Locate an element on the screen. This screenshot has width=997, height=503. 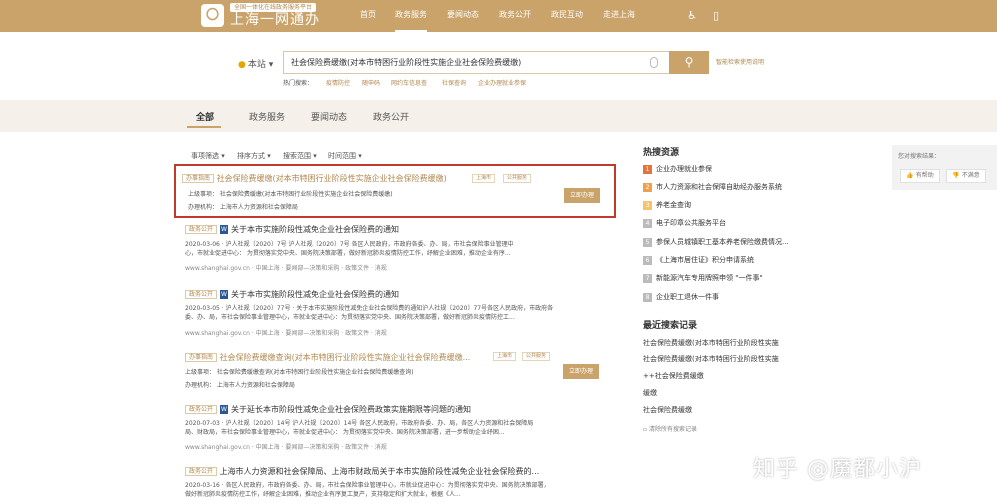
rank-badge: 2 is located at coordinates (647, 187).